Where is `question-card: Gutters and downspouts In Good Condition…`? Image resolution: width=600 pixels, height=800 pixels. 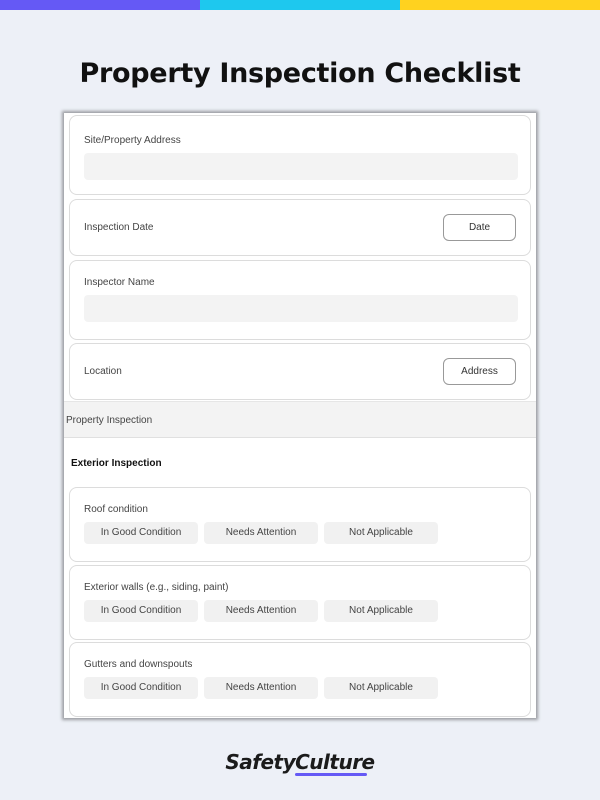 question-card: Gutters and downspouts In Good Condition… is located at coordinates (300, 679).